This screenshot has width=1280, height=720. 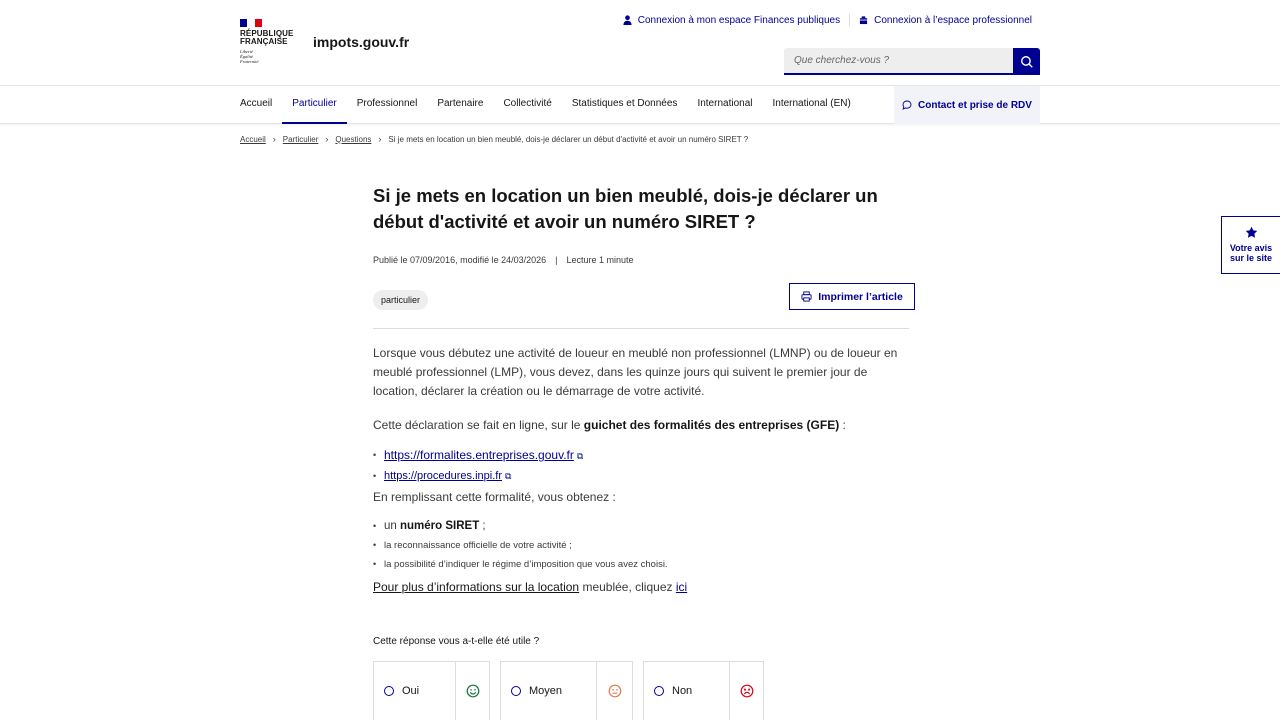 I want to click on feedback-option-left: Moyen, so click(x=549, y=691).